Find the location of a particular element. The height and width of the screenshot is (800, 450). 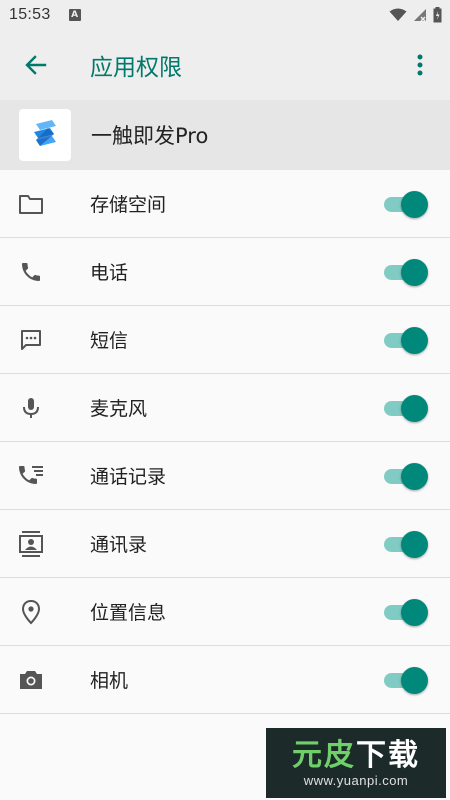

permission-label: 麦克风 is located at coordinates (119, 409).